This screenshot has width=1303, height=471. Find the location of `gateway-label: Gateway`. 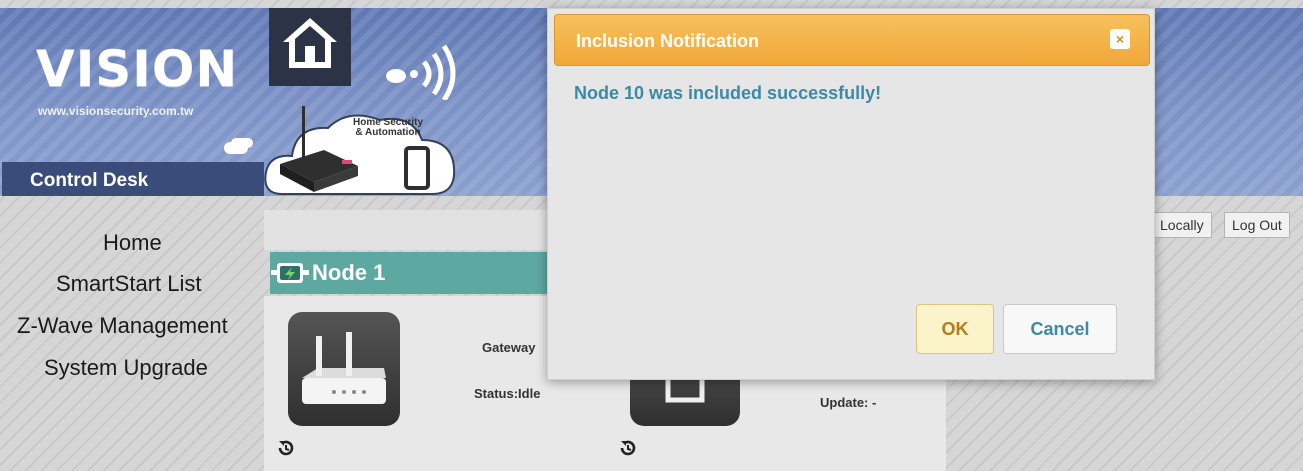

gateway-label: Gateway is located at coordinates (509, 347).